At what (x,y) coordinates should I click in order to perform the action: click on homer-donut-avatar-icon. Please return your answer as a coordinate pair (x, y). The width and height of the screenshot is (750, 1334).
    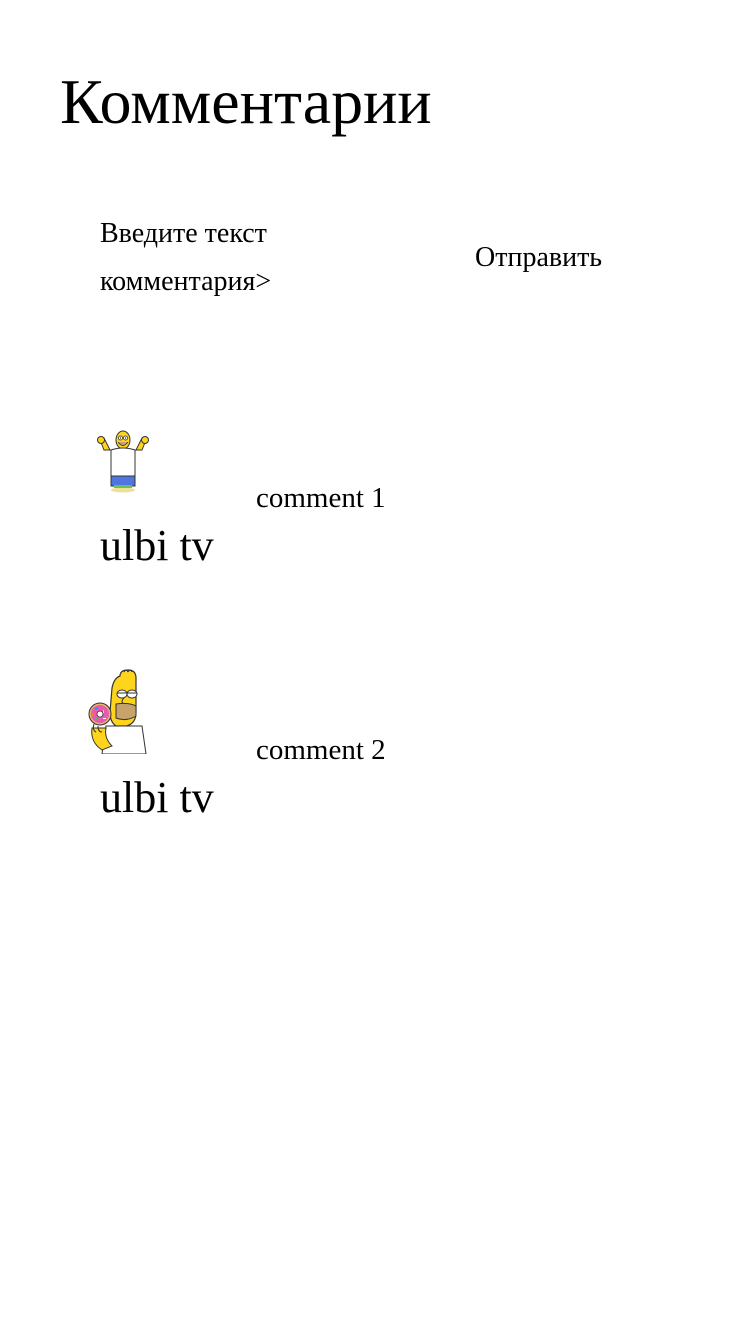
    Looking at the image, I should click on (119, 711).